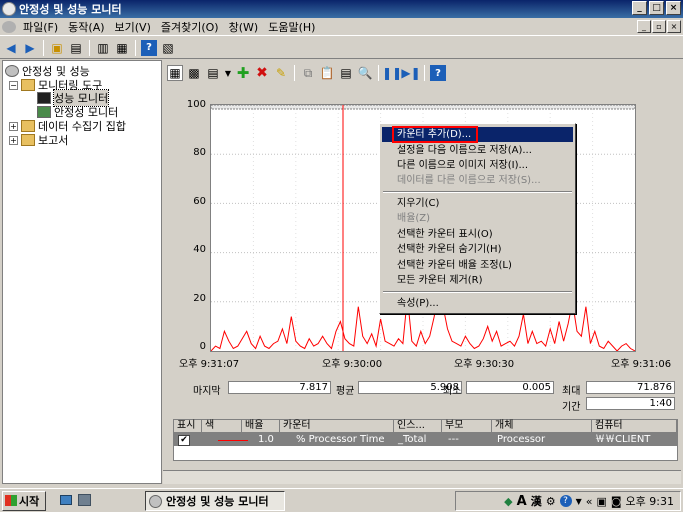 This screenshot has width=683, height=512. I want to click on print-icon: ▦, so click(122, 48).